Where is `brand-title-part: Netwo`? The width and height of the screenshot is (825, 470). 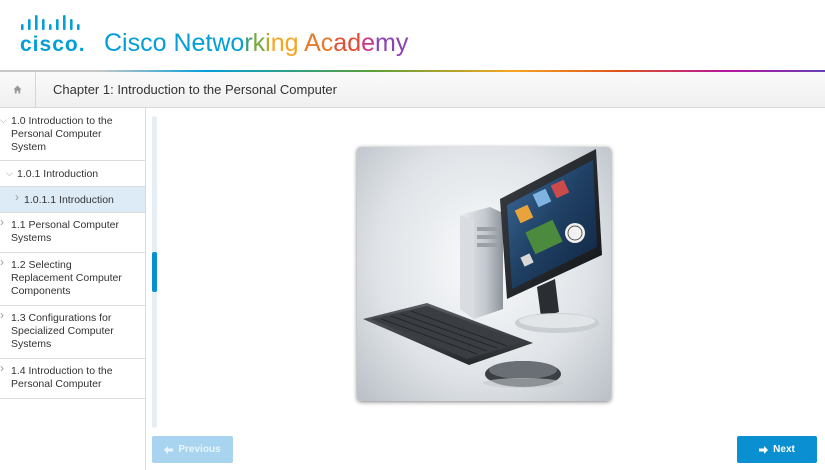
brand-title-part: Netwo is located at coordinates (209, 43).